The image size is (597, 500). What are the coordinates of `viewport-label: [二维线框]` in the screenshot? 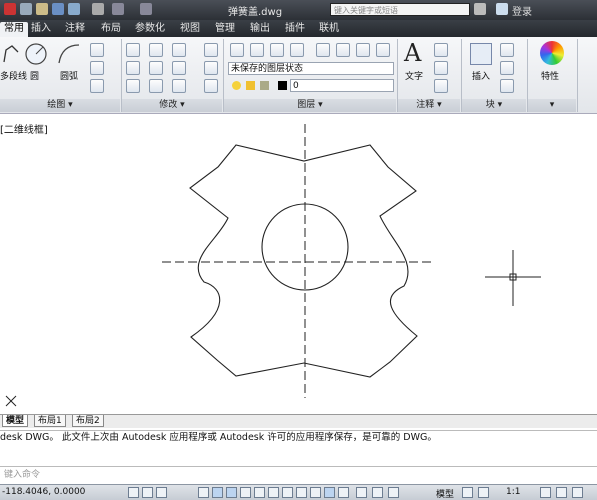 It's located at (24, 128).